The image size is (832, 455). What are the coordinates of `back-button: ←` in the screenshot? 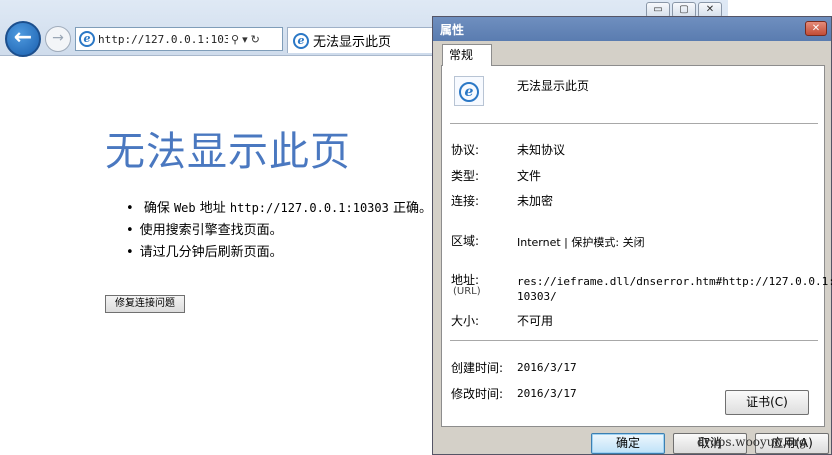 It's located at (23, 39).